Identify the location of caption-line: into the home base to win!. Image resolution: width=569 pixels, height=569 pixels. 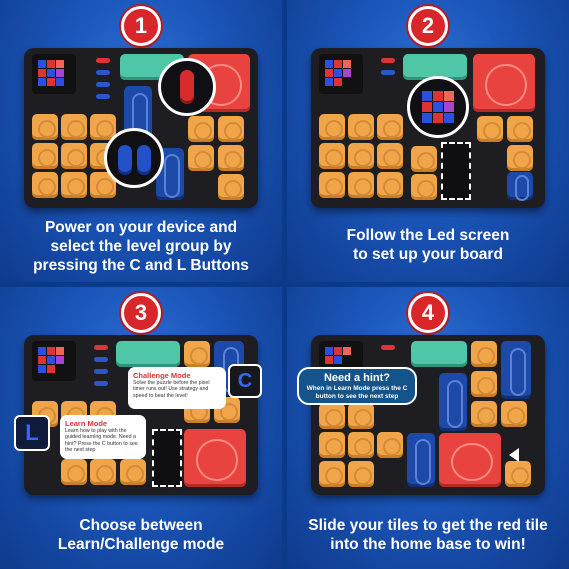
(428, 544).